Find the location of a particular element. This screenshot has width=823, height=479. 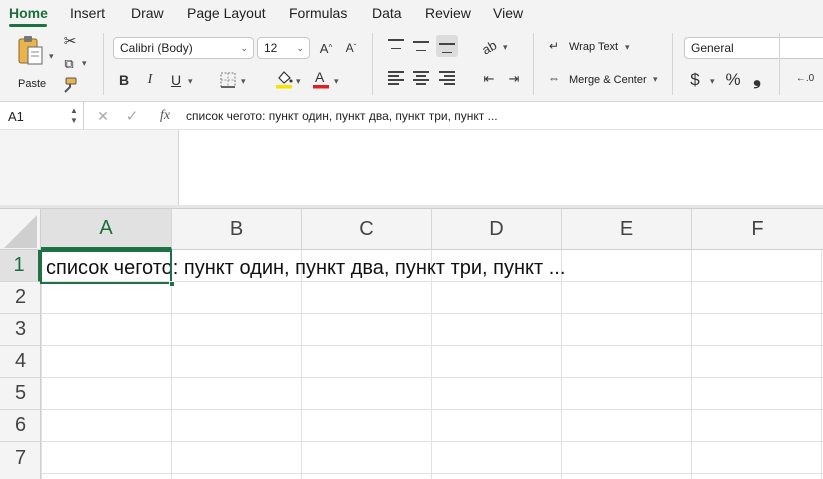

align-bottom-button is located at coordinates (447, 46).